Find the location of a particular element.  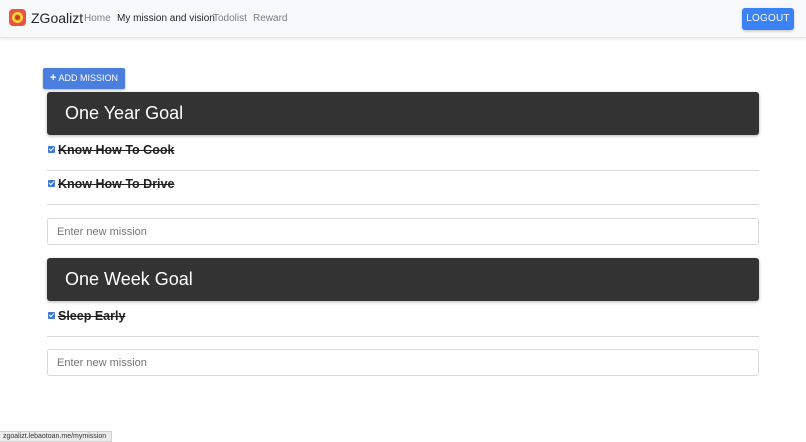

nav-link-home: Home is located at coordinates (97, 19).